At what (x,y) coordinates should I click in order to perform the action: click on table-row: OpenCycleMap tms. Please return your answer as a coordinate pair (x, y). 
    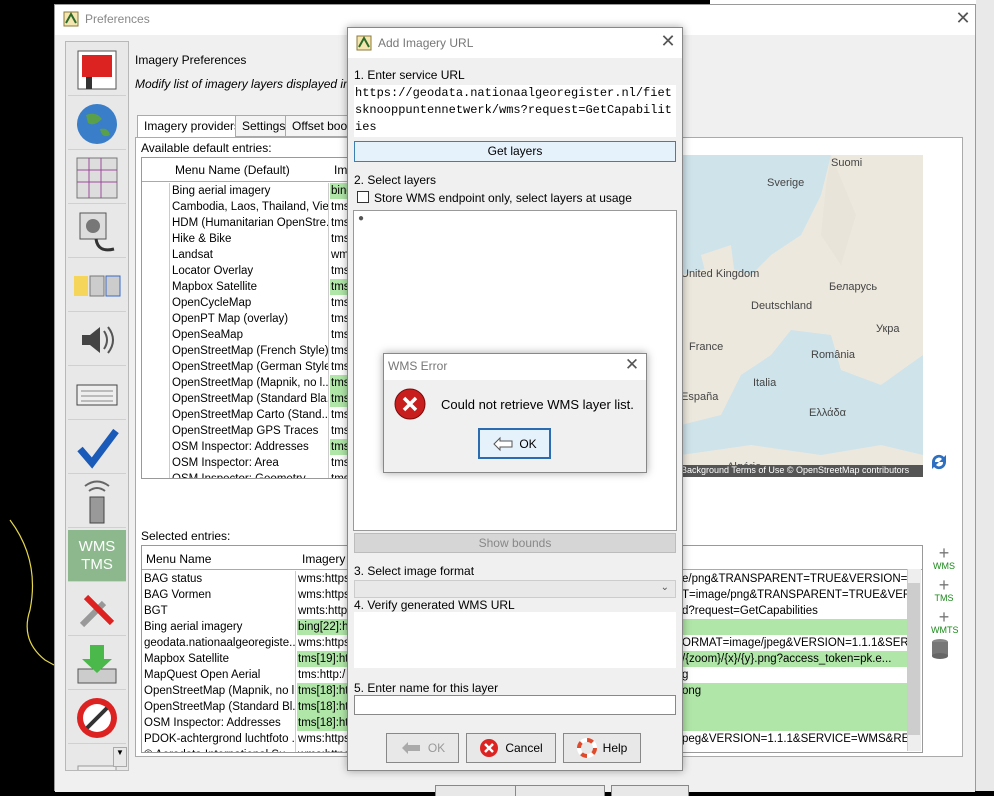
    Looking at the image, I should click on (245, 303).